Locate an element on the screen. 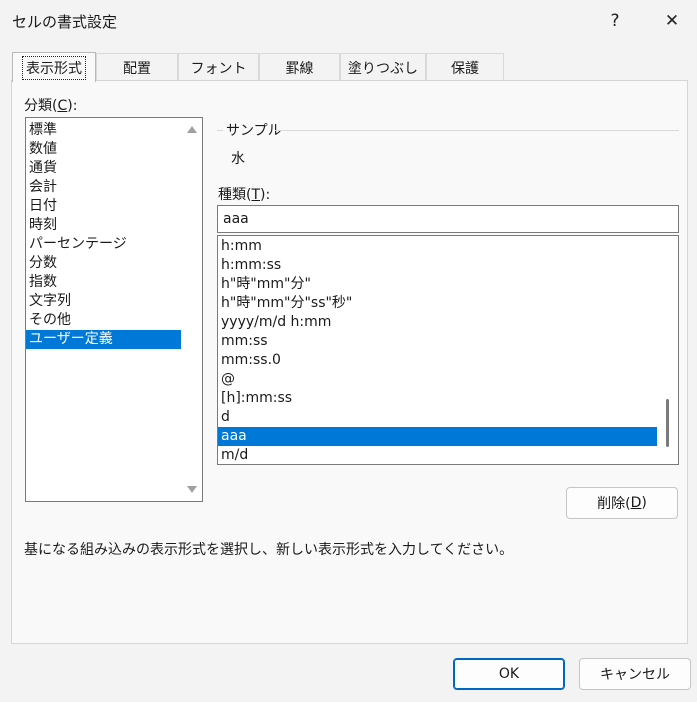 The height and width of the screenshot is (702, 697). tab-label: 保護 is located at coordinates (465, 68).